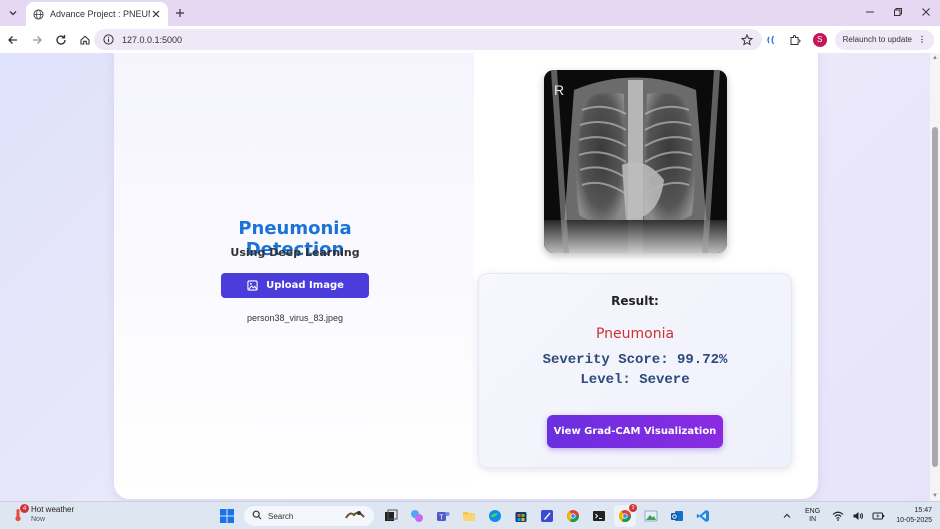 Image resolution: width=940 pixels, height=529 pixels. What do you see at coordinates (85, 40) in the screenshot?
I see `home-icon` at bounding box center [85, 40].